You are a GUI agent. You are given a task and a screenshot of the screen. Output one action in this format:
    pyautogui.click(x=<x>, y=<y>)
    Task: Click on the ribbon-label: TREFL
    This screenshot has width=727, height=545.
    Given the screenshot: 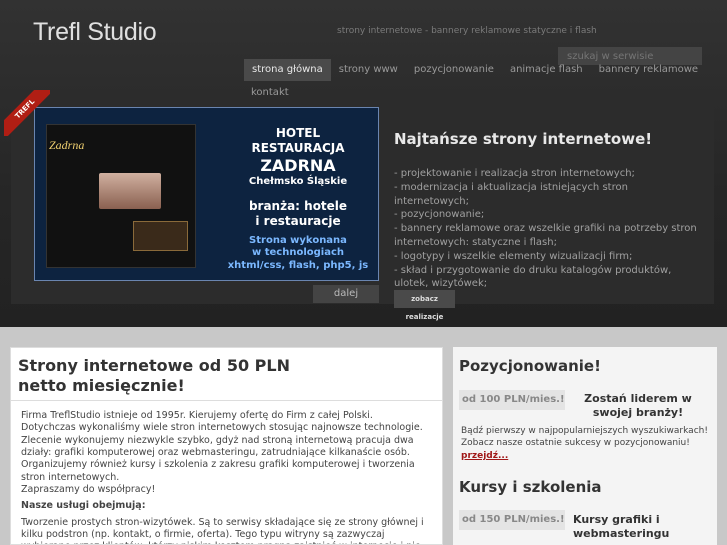 What is the action you would take?
    pyautogui.click(x=27, y=113)
    